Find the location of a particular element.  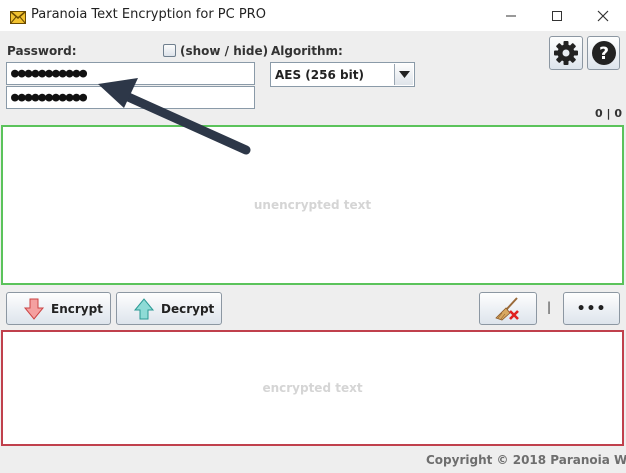

broom-clear-icon is located at coordinates (507, 308).